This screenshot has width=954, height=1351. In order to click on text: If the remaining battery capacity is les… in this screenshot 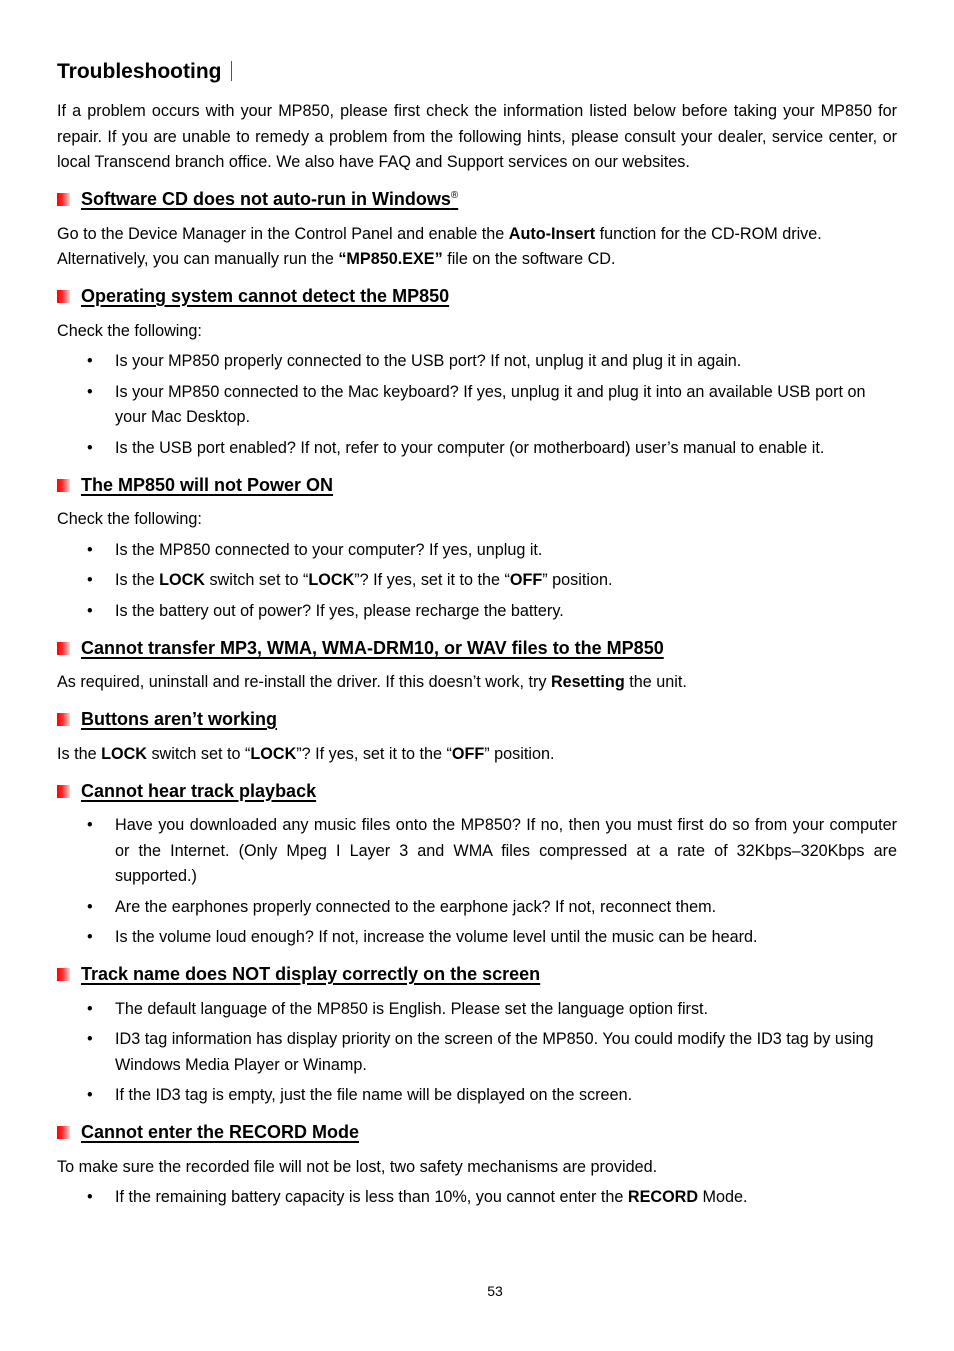, I will do `click(371, 1197)`.